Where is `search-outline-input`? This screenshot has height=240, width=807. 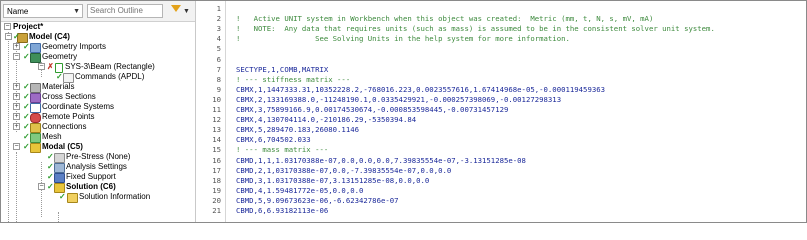 search-outline-input is located at coordinates (125, 10).